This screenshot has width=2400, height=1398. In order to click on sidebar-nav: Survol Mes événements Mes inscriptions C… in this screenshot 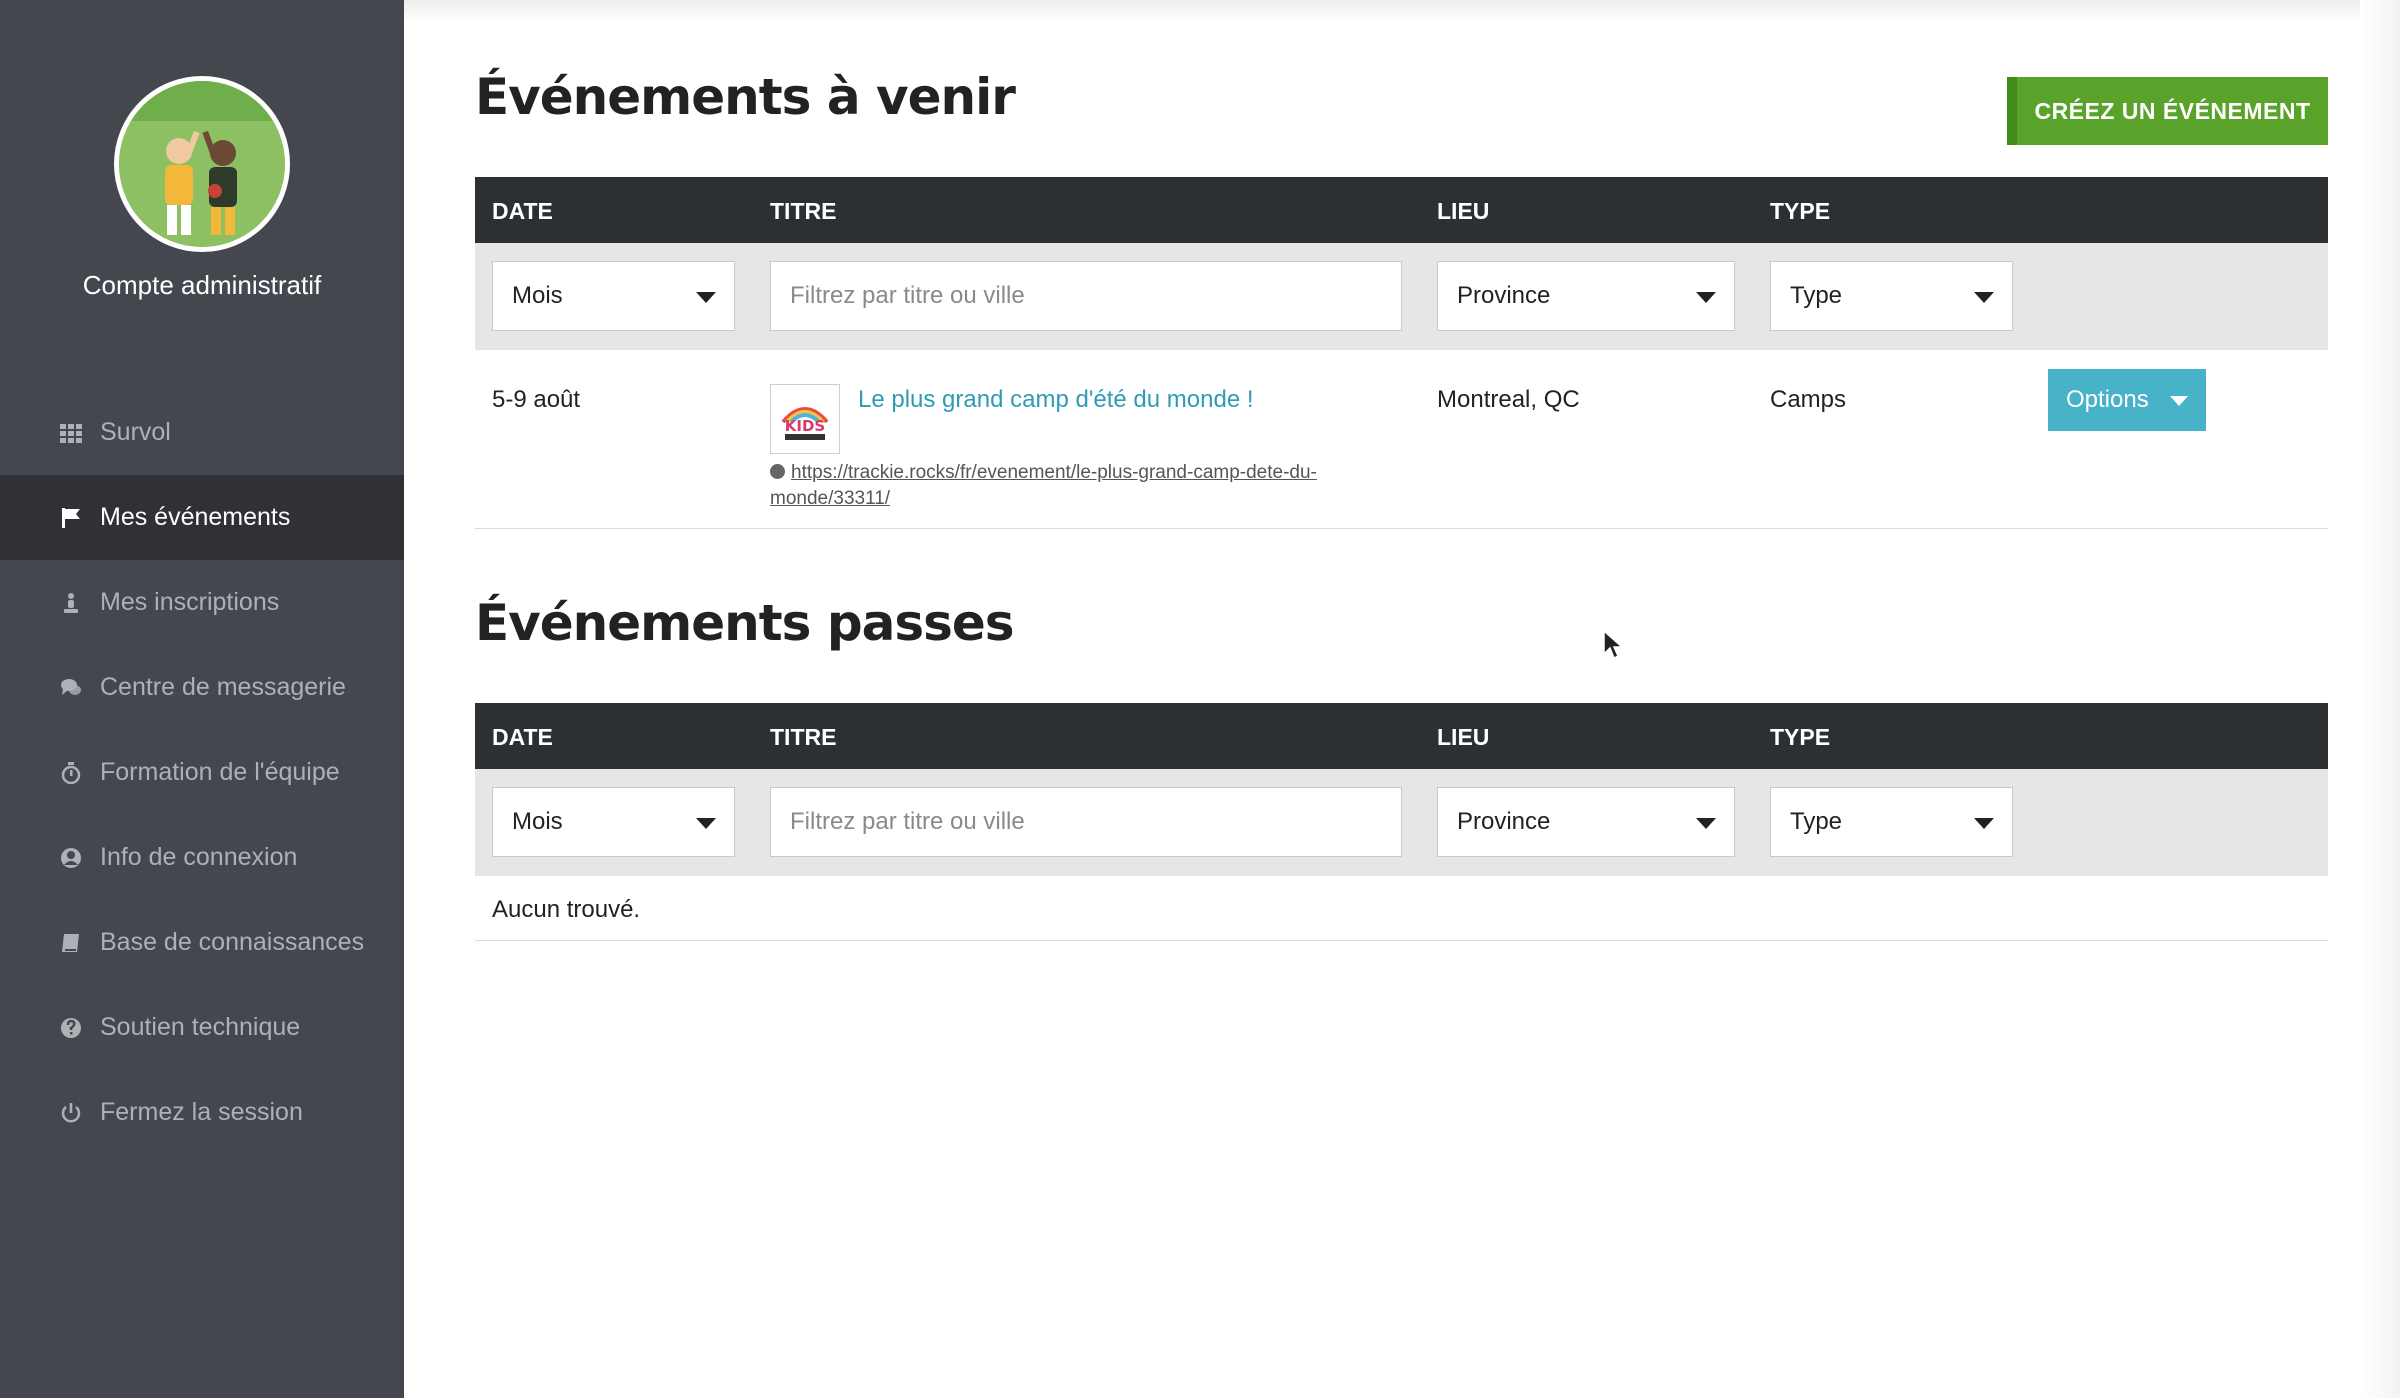, I will do `click(202, 772)`.